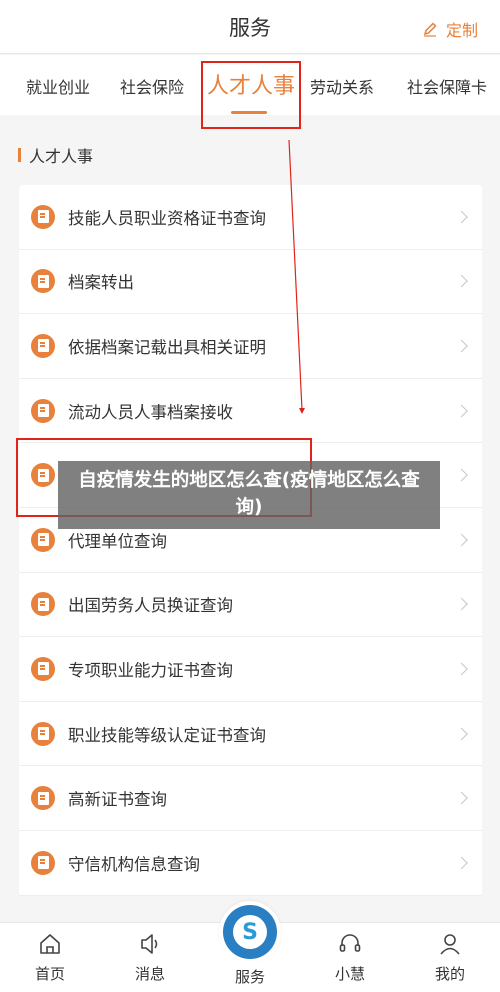 The height and width of the screenshot is (992, 500). I want to click on list-item: 技能人员职业资格证书查询, so click(250, 217).